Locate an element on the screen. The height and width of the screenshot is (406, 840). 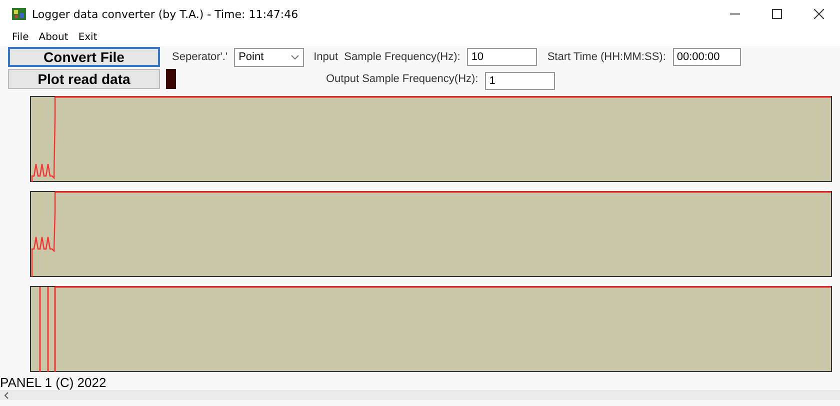
menu-item: Exit is located at coordinates (88, 37).